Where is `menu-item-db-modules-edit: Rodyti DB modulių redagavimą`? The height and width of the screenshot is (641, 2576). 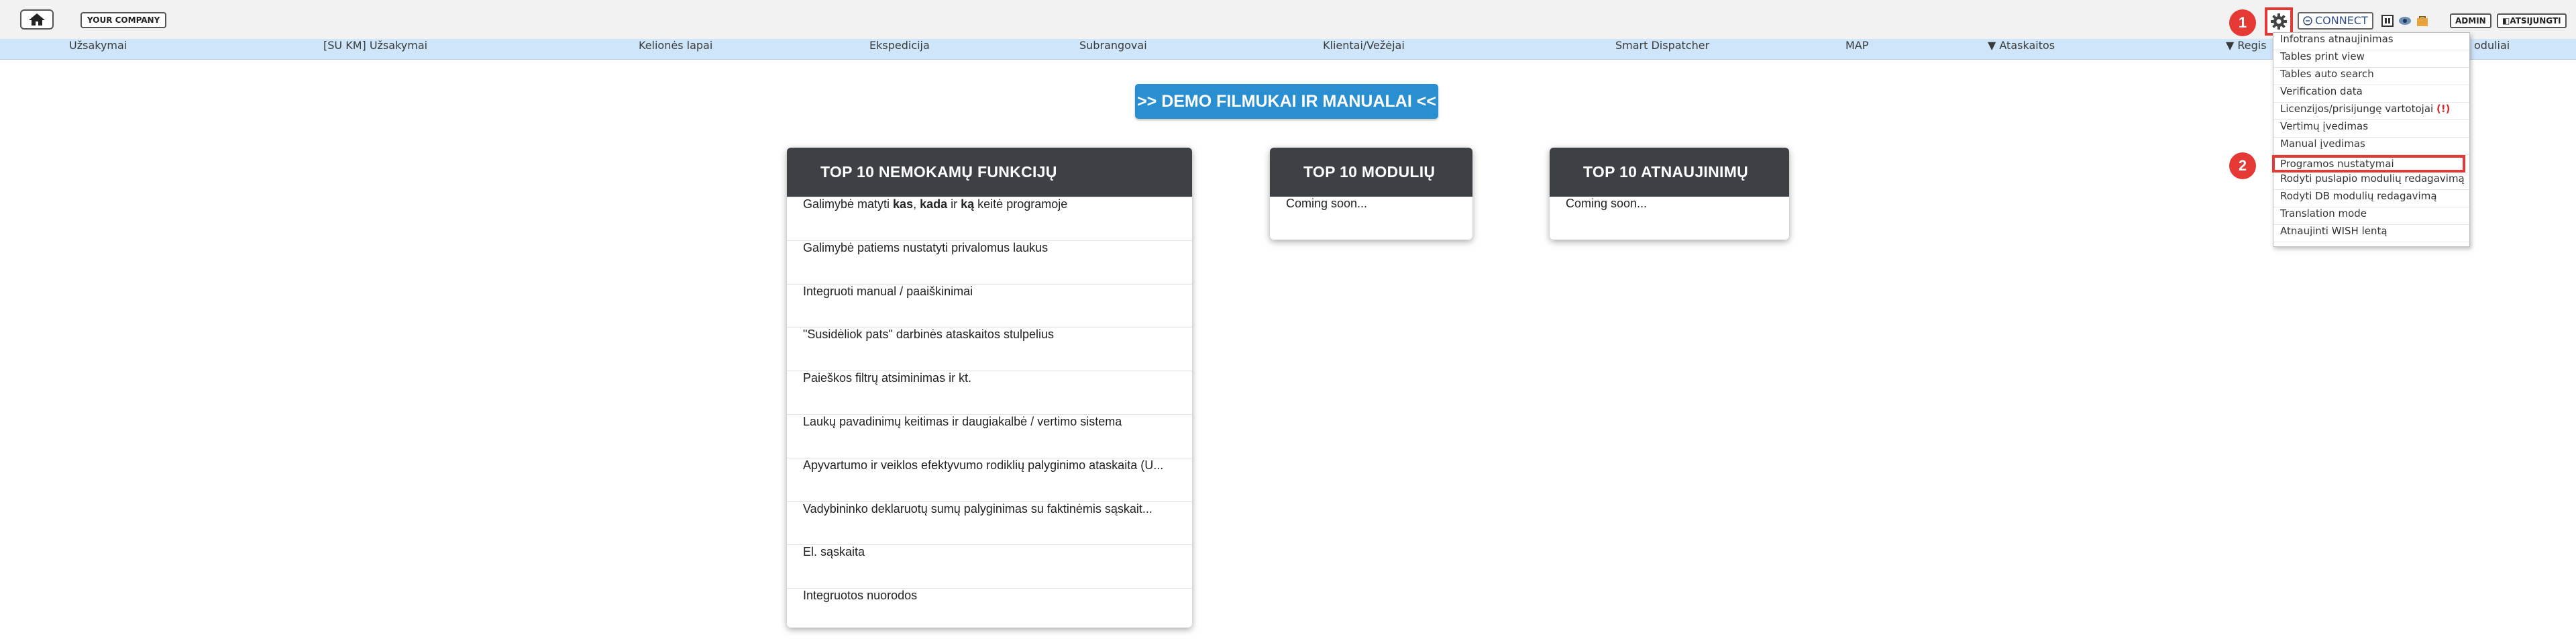 menu-item-db-modules-edit: Rodyti DB modulių redagavimą is located at coordinates (2371, 198).